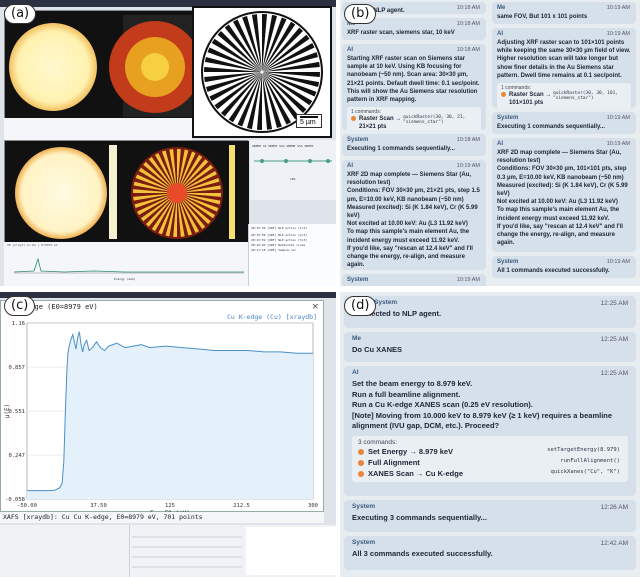 Image resolution: width=640 pixels, height=577 pixels. I want to click on y-axis-label: µ(E), so click(7, 411).